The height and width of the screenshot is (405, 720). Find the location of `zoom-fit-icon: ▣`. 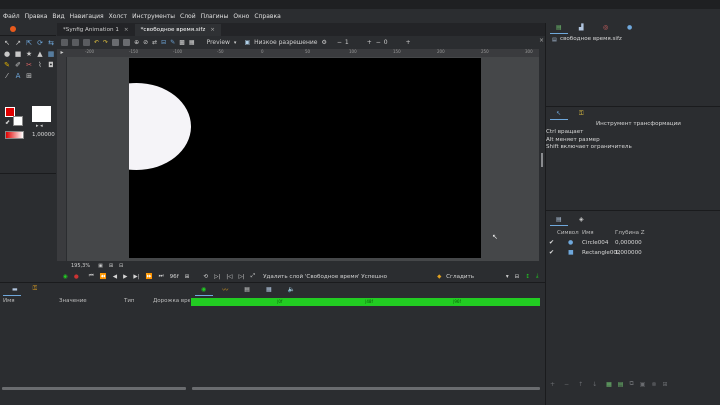

zoom-fit-icon: ▣ is located at coordinates (100, 266).